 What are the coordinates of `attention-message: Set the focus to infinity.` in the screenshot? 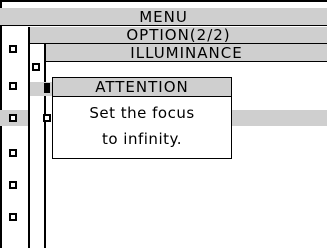 It's located at (142, 126).